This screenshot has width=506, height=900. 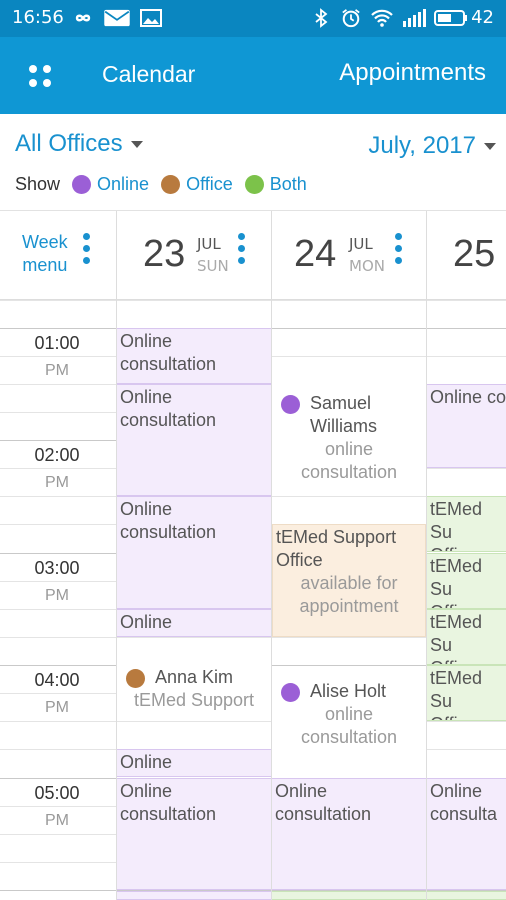 I want to click on legend: Show Online Office Both, so click(x=161, y=184).